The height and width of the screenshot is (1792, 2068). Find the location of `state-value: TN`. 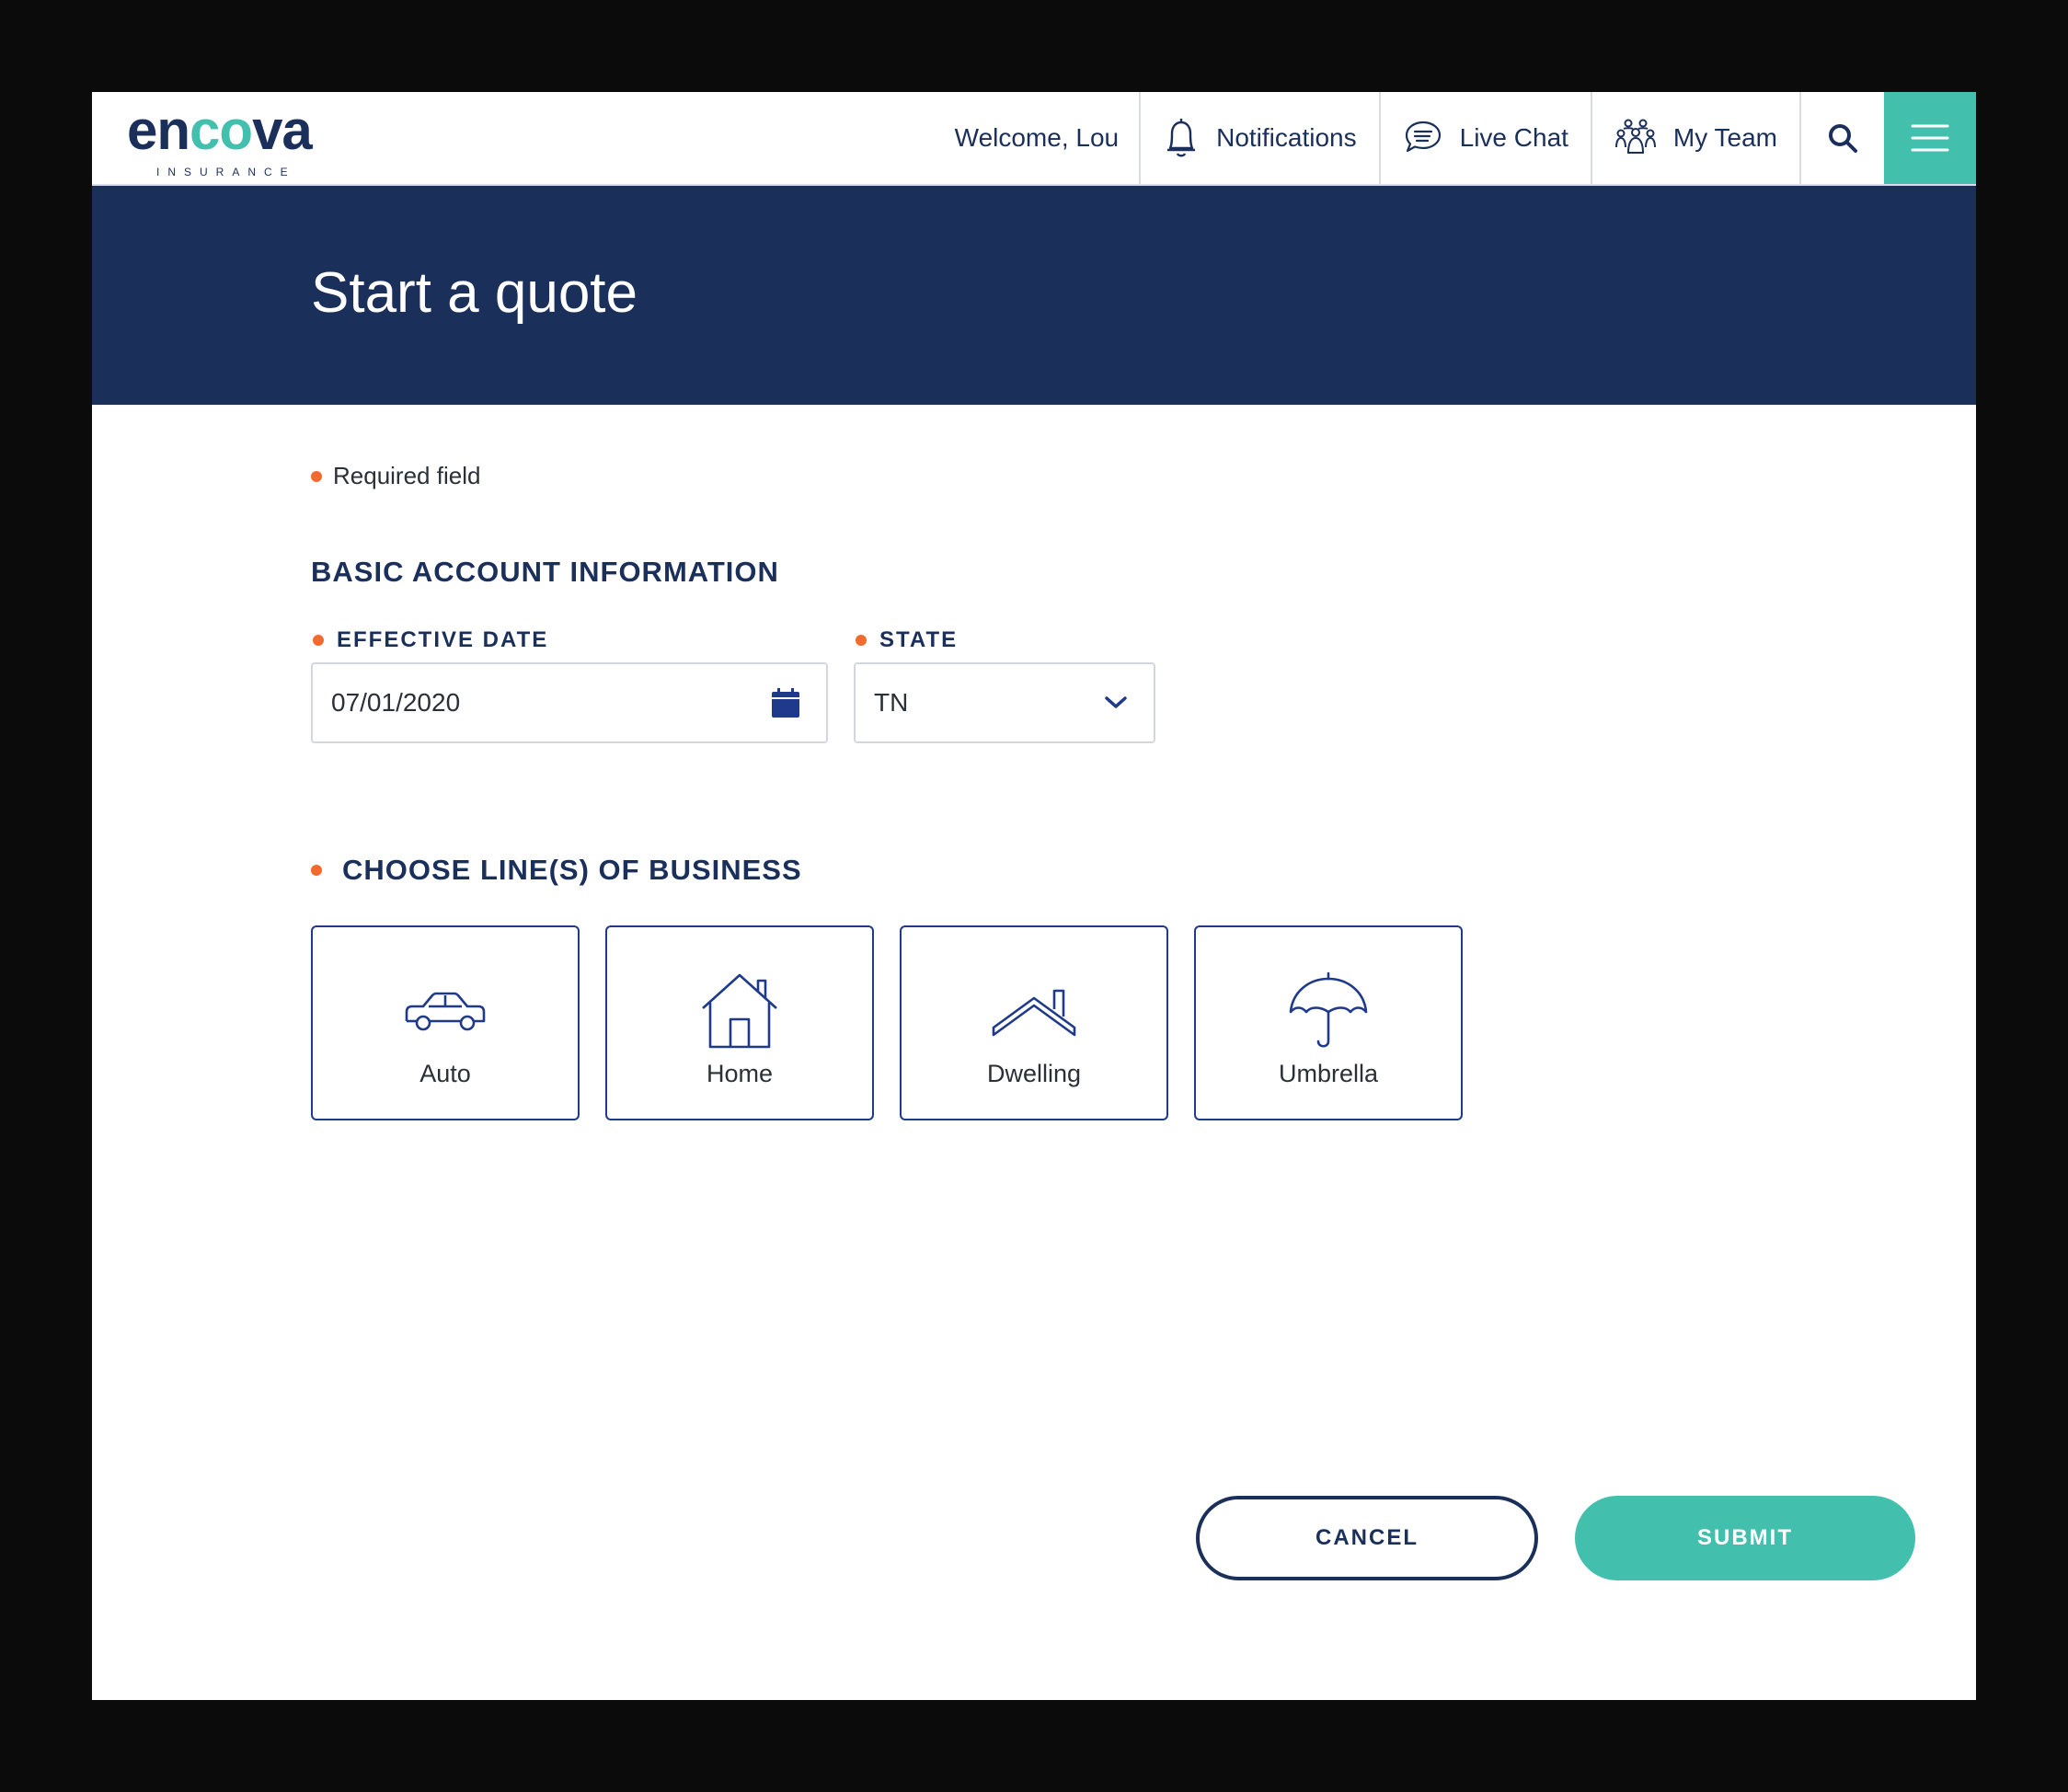

state-value: TN is located at coordinates (891, 702).